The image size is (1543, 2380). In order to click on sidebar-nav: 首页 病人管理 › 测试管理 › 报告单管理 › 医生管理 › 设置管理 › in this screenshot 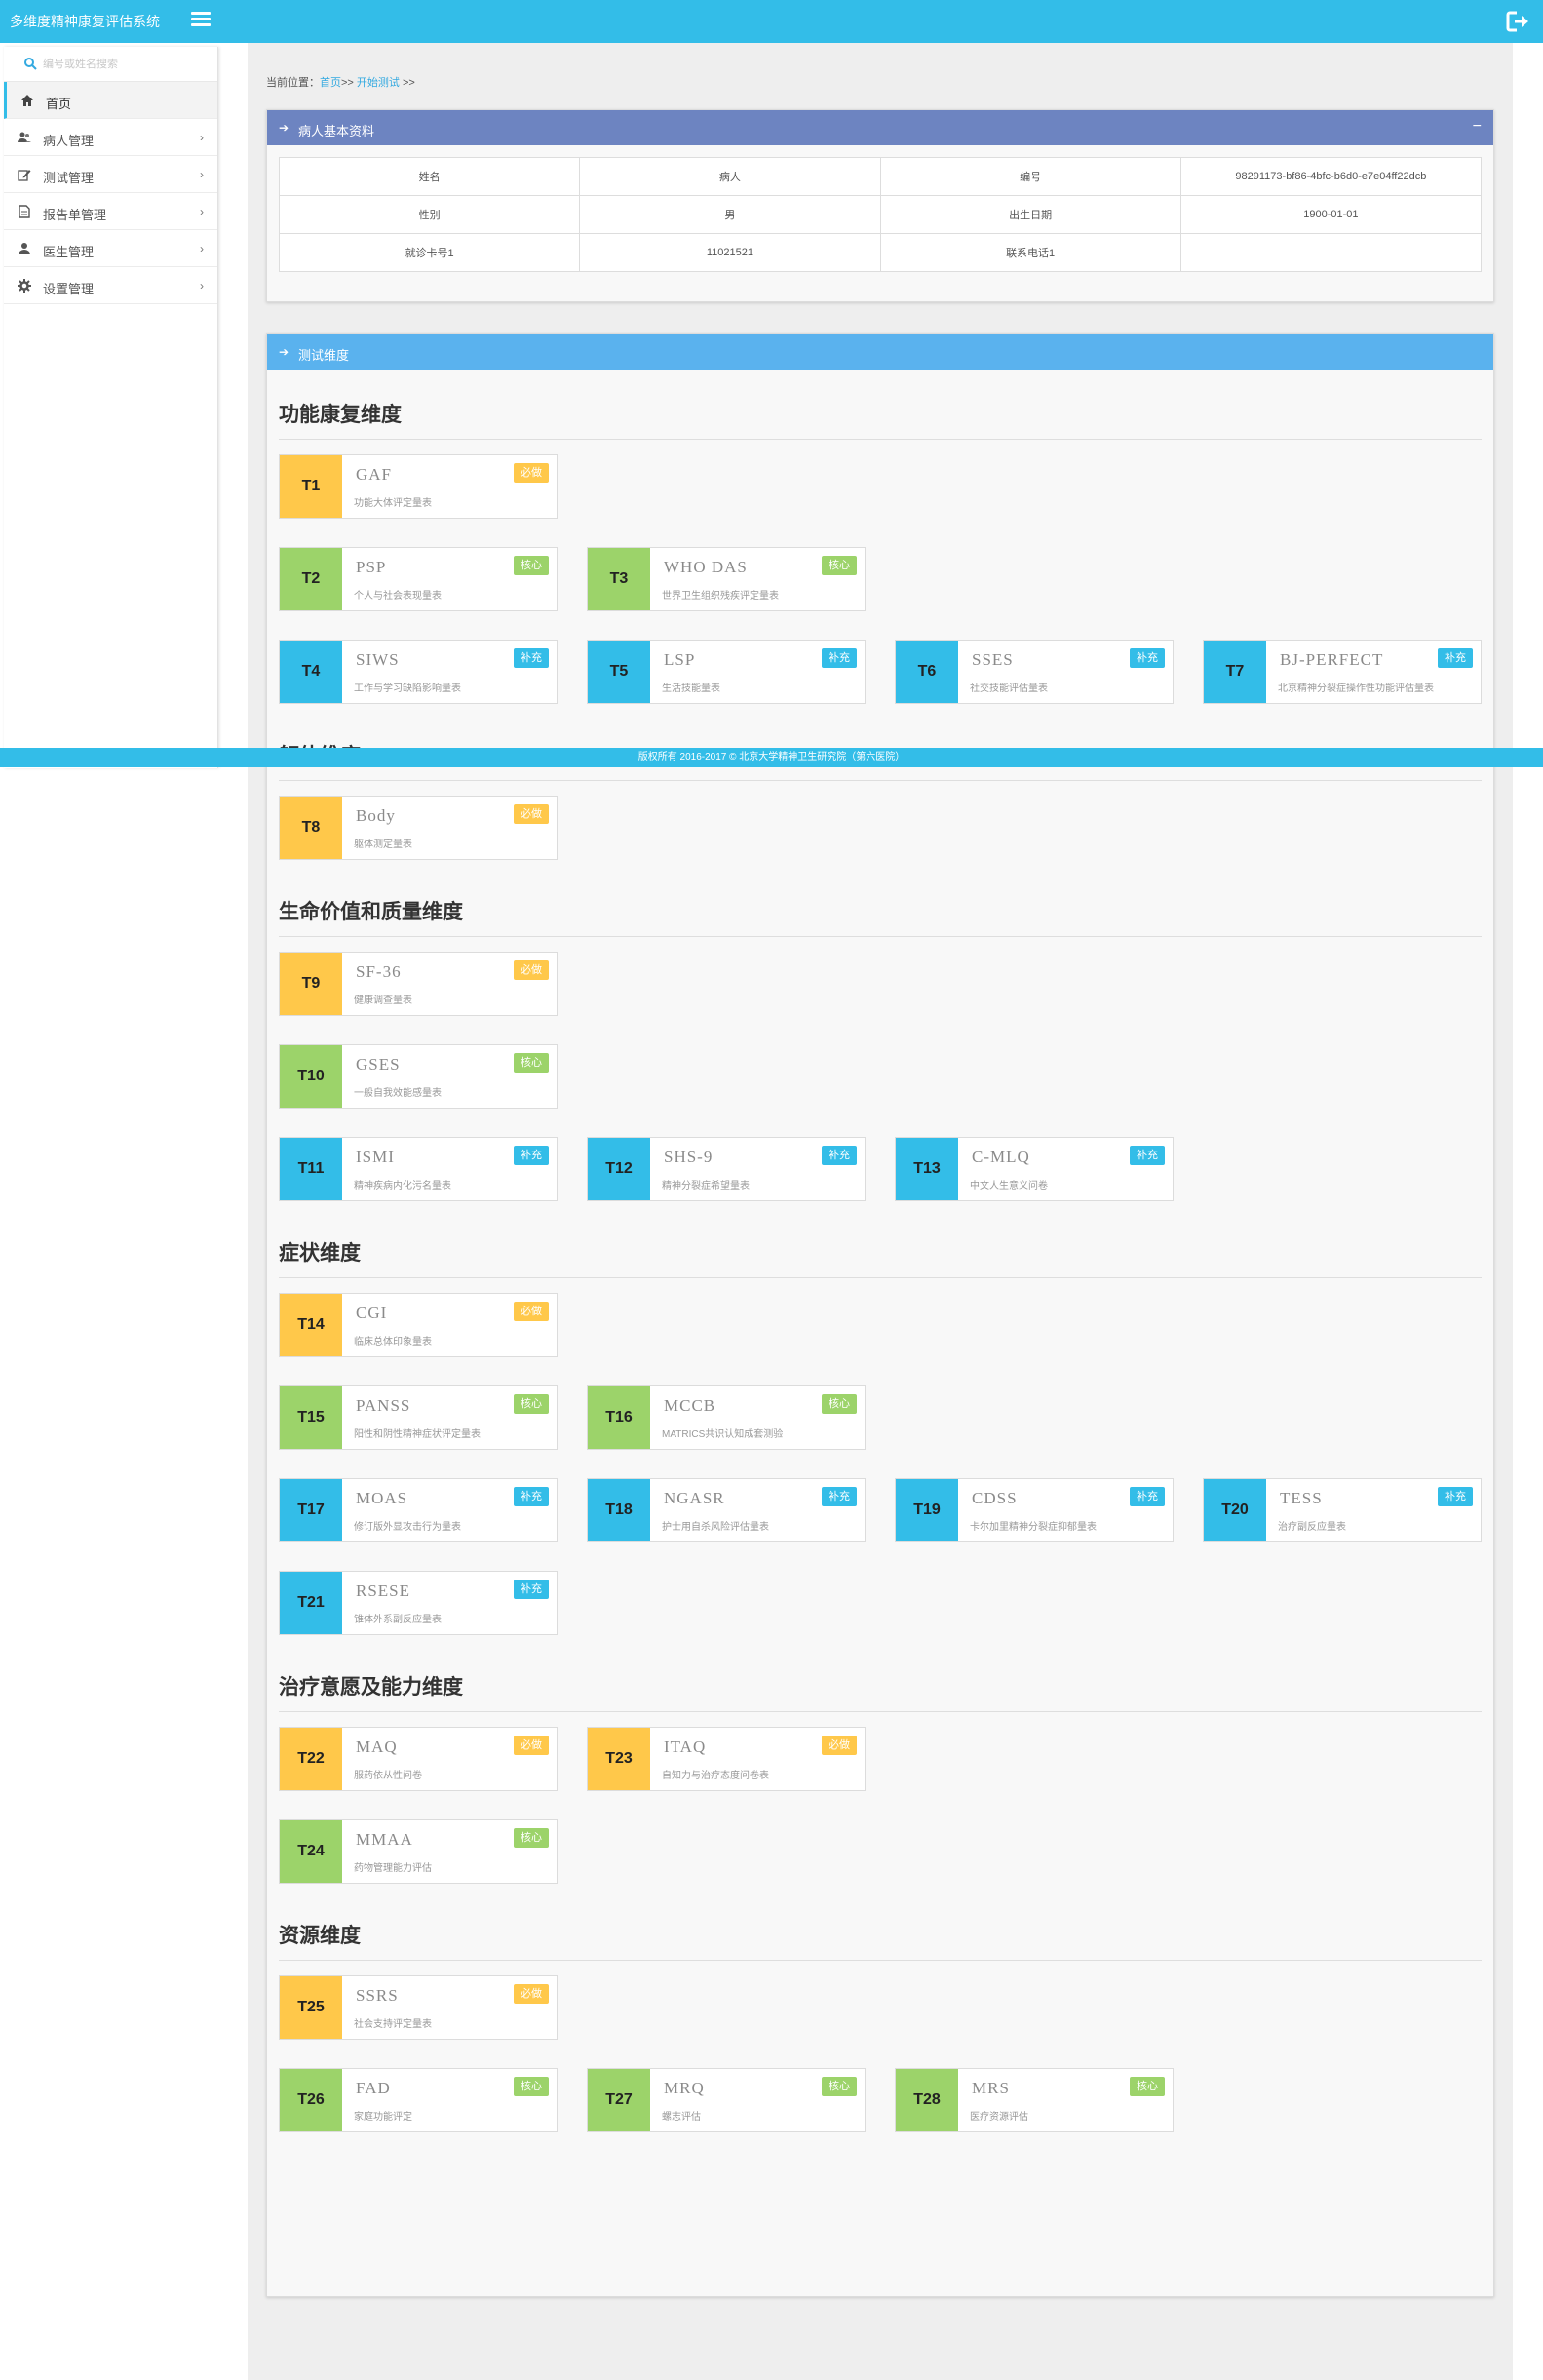, I will do `click(111, 193)`.